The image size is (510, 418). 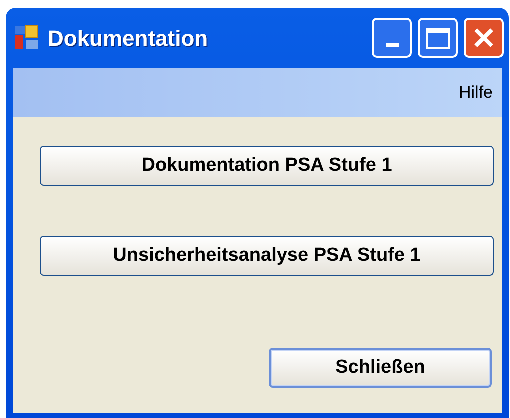 What do you see at coordinates (438, 38) in the screenshot?
I see `maximize-button` at bounding box center [438, 38].